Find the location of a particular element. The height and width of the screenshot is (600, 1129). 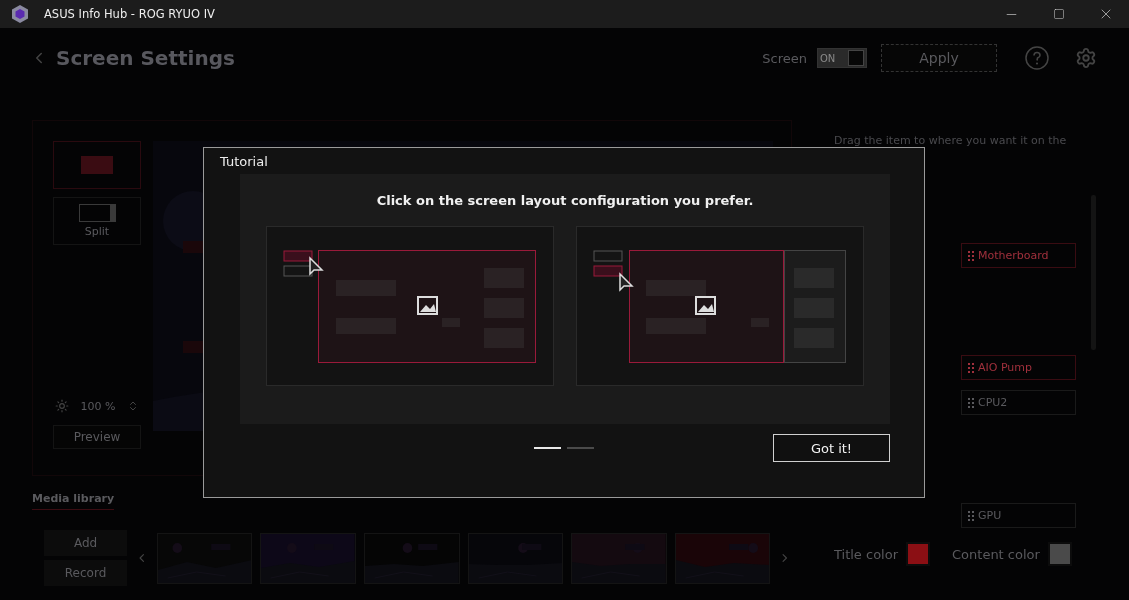

content-color-label: Content color is located at coordinates (996, 554).